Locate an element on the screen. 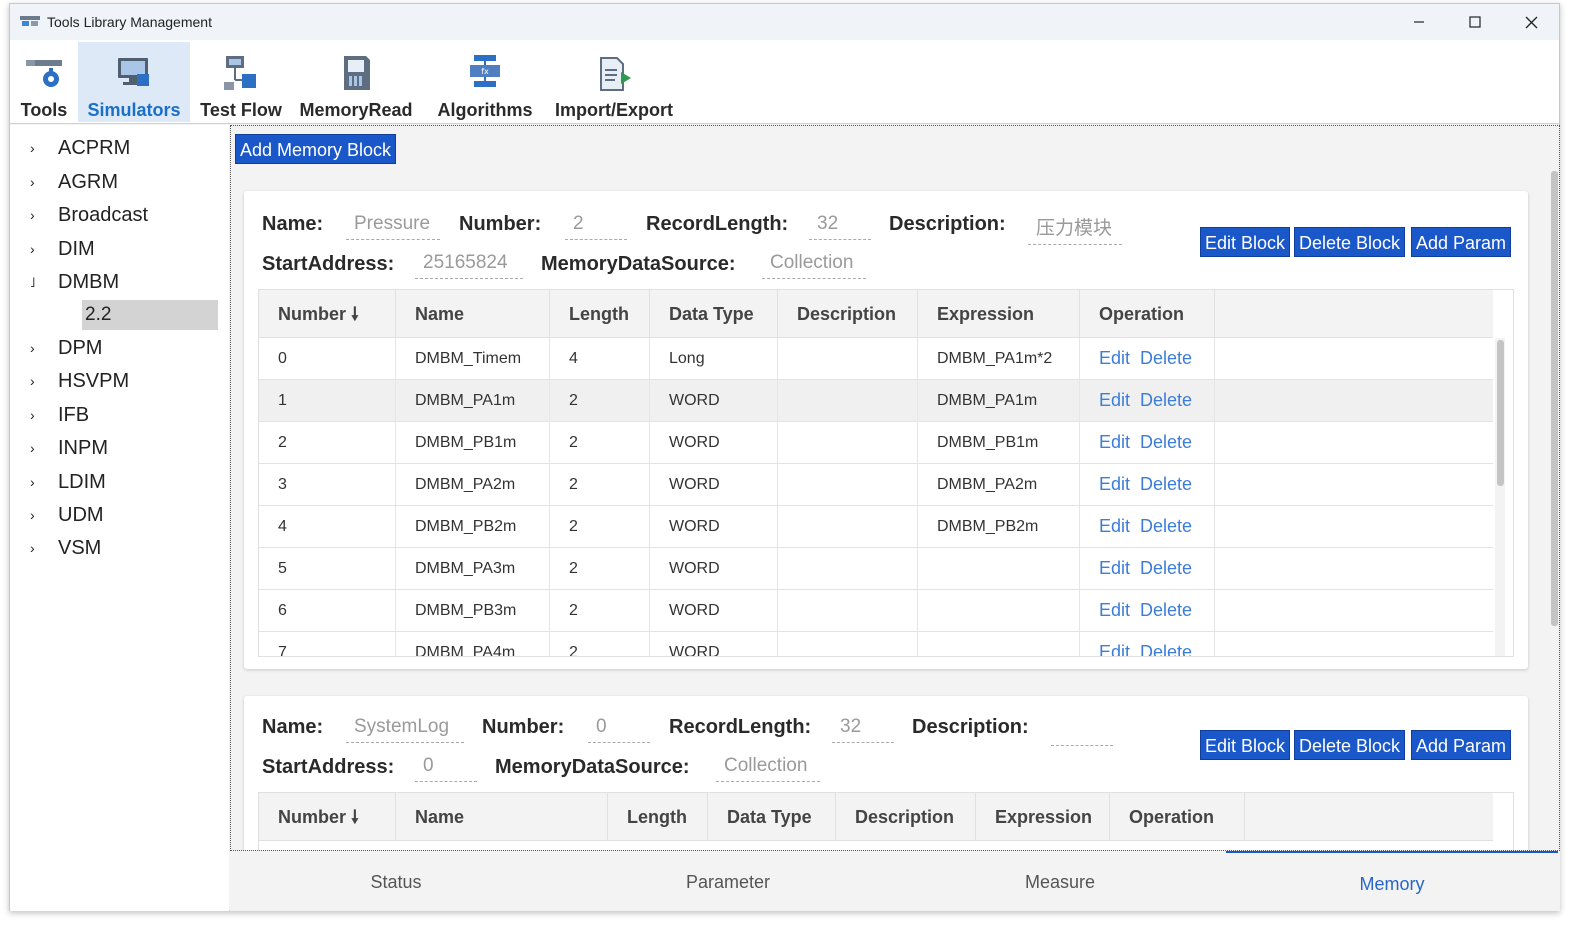 The width and height of the screenshot is (1582, 934). chevron-expanded-icon: ˩ is located at coordinates (37, 282).